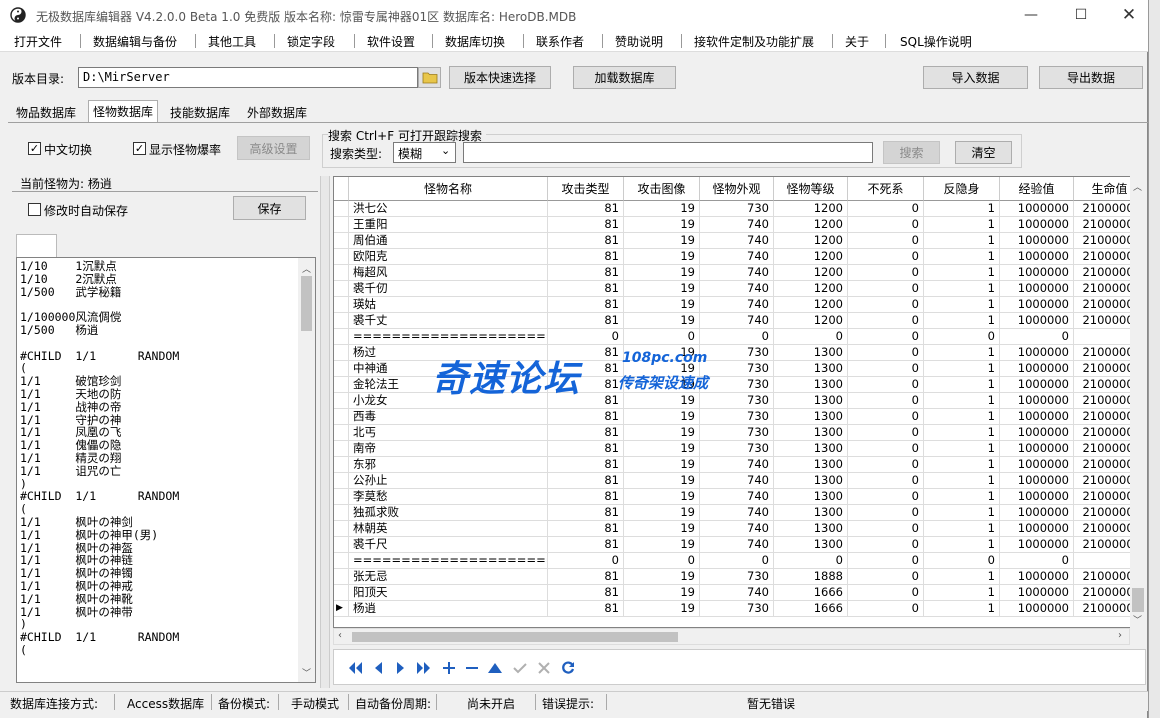 This screenshot has width=1160, height=718. I want to click on grid-hscrollbar: ‹ ›, so click(731, 636).